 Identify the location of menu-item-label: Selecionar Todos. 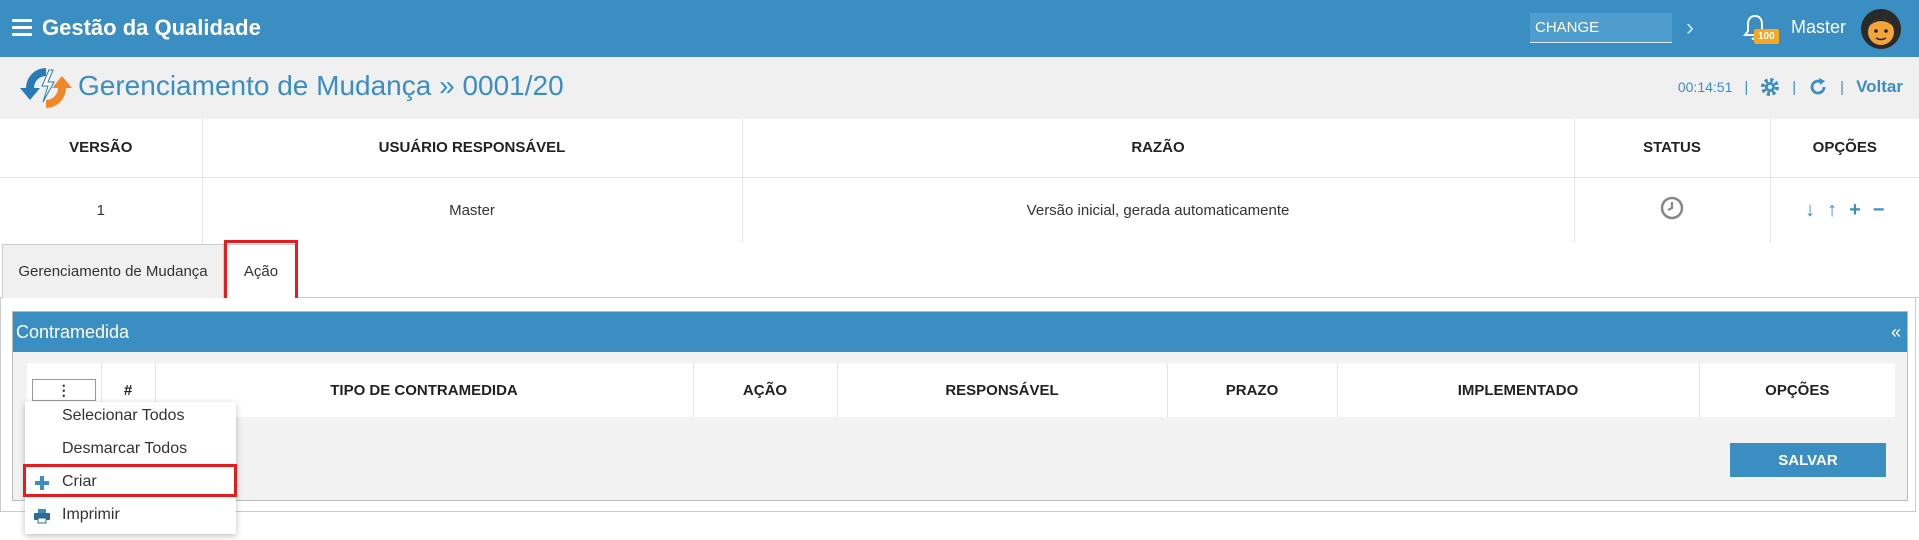
(123, 415).